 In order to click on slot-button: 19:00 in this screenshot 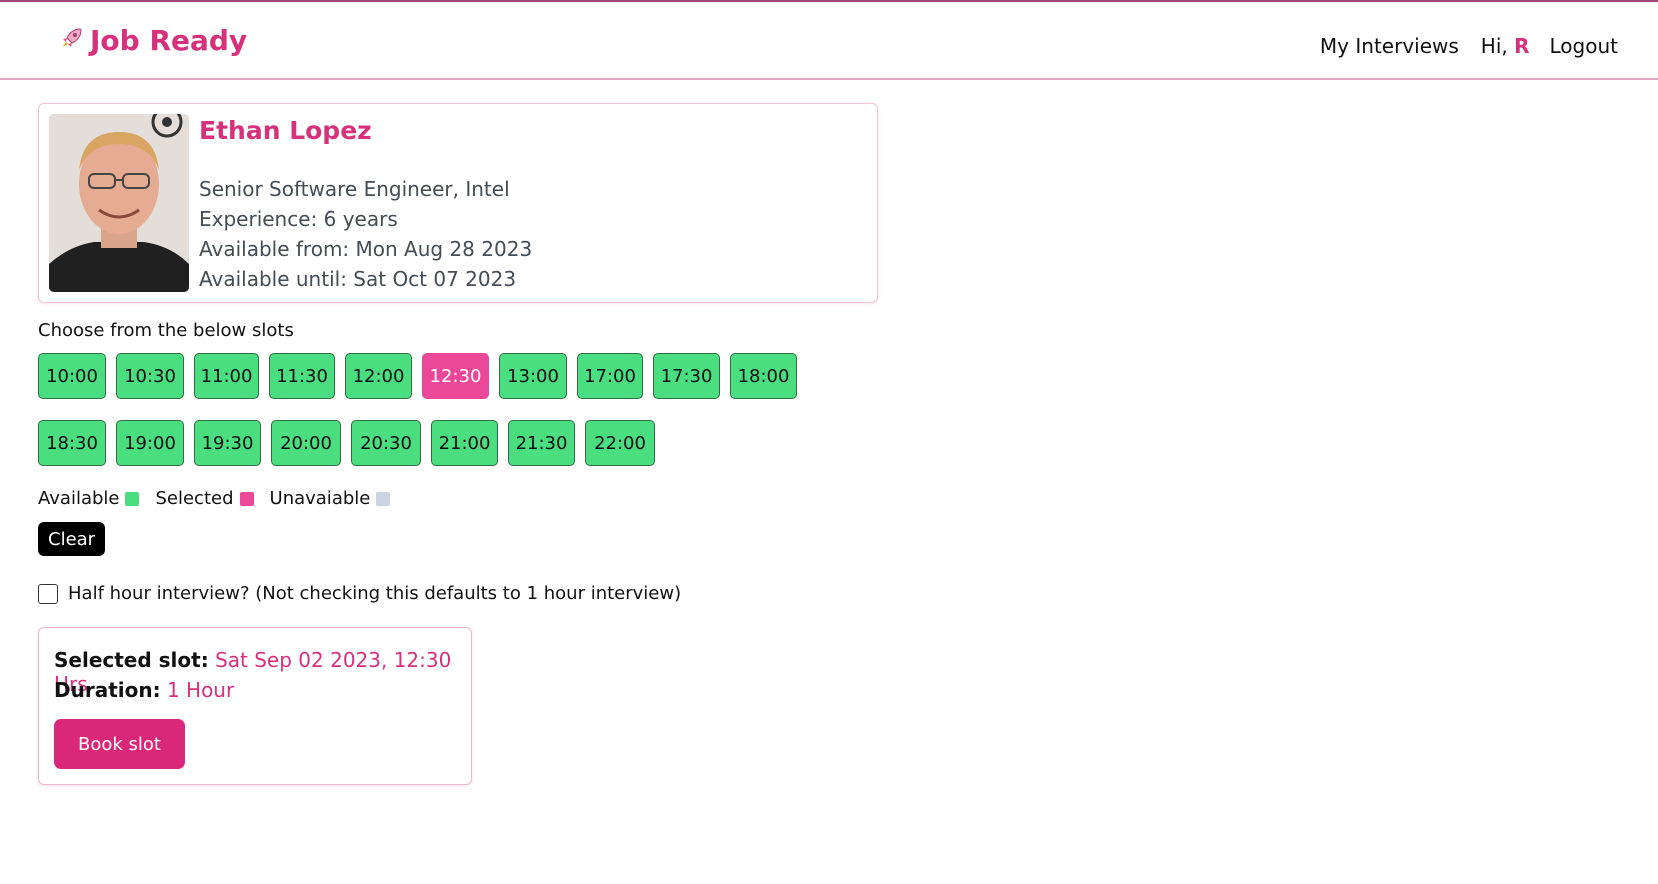, I will do `click(150, 443)`.